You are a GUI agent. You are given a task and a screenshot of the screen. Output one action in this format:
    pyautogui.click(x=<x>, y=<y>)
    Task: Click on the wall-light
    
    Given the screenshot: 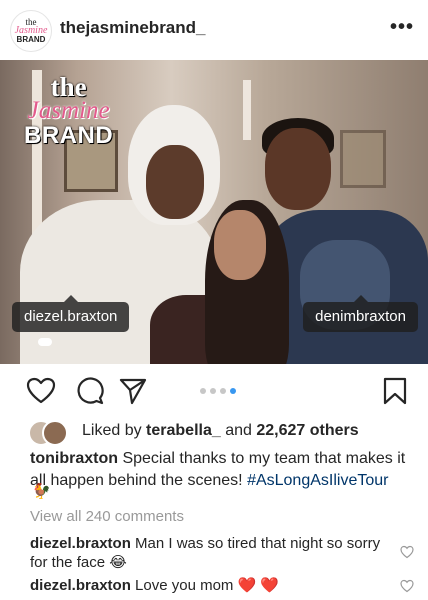 What is the action you would take?
    pyautogui.click(x=247, y=110)
    